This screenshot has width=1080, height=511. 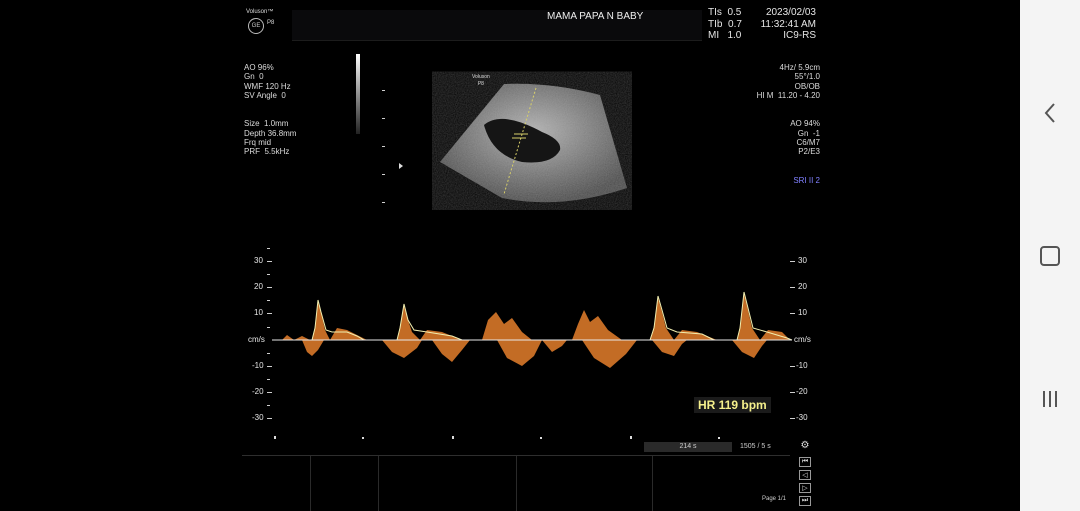 What do you see at coordinates (358, 94) in the screenshot?
I see `grayscale-bar` at bounding box center [358, 94].